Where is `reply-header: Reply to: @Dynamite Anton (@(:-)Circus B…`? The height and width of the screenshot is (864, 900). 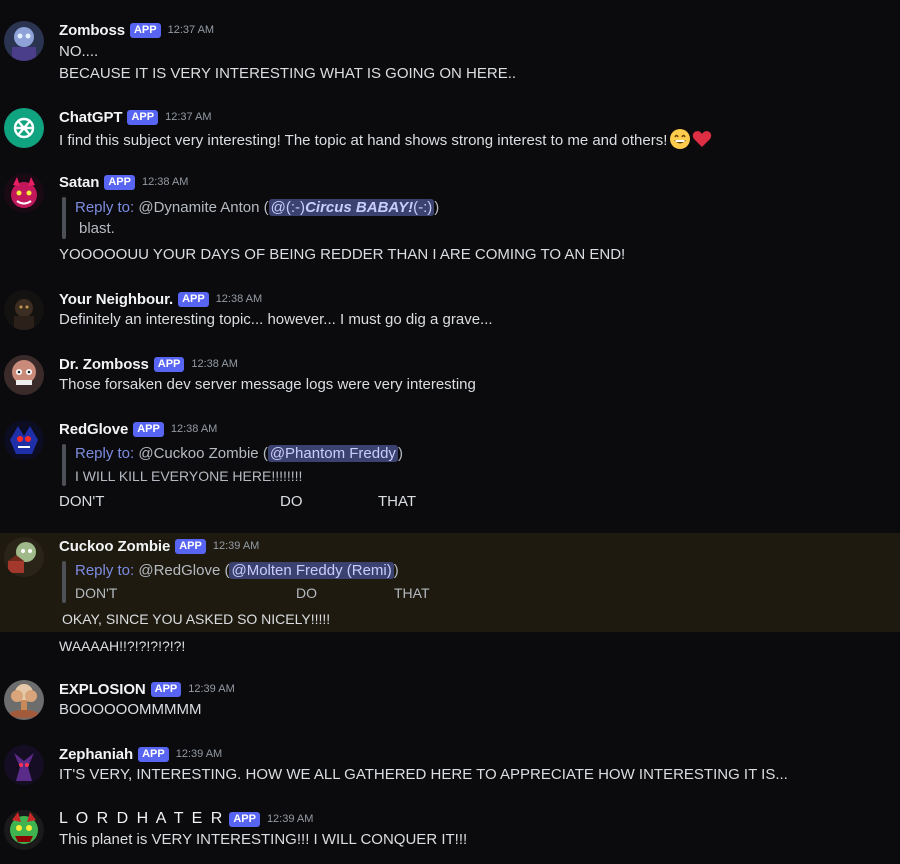
reply-header: Reply to: @Dynamite Anton (@(:-)Circus B… is located at coordinates (257, 208).